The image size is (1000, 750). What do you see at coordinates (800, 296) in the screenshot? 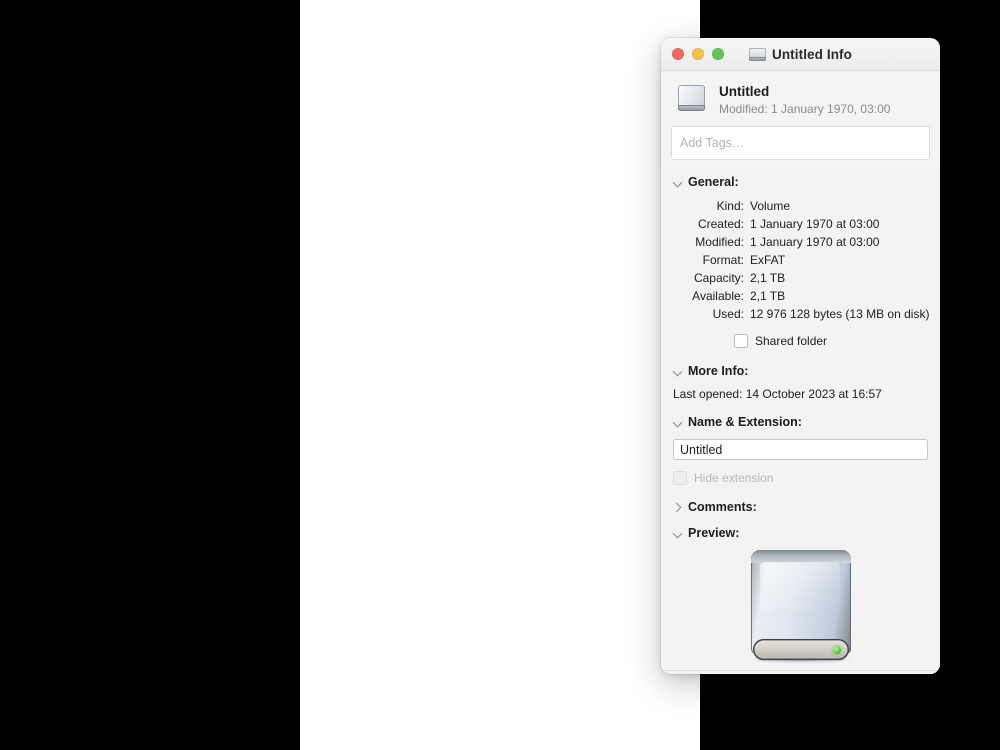
I see `detail-row: Available: 2,1 TB` at bounding box center [800, 296].